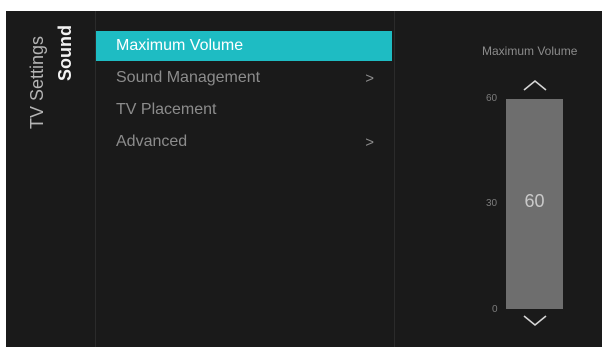 The width and height of the screenshot is (602, 347). I want to click on menu-item-sound-management: Sound Management >, so click(244, 78).